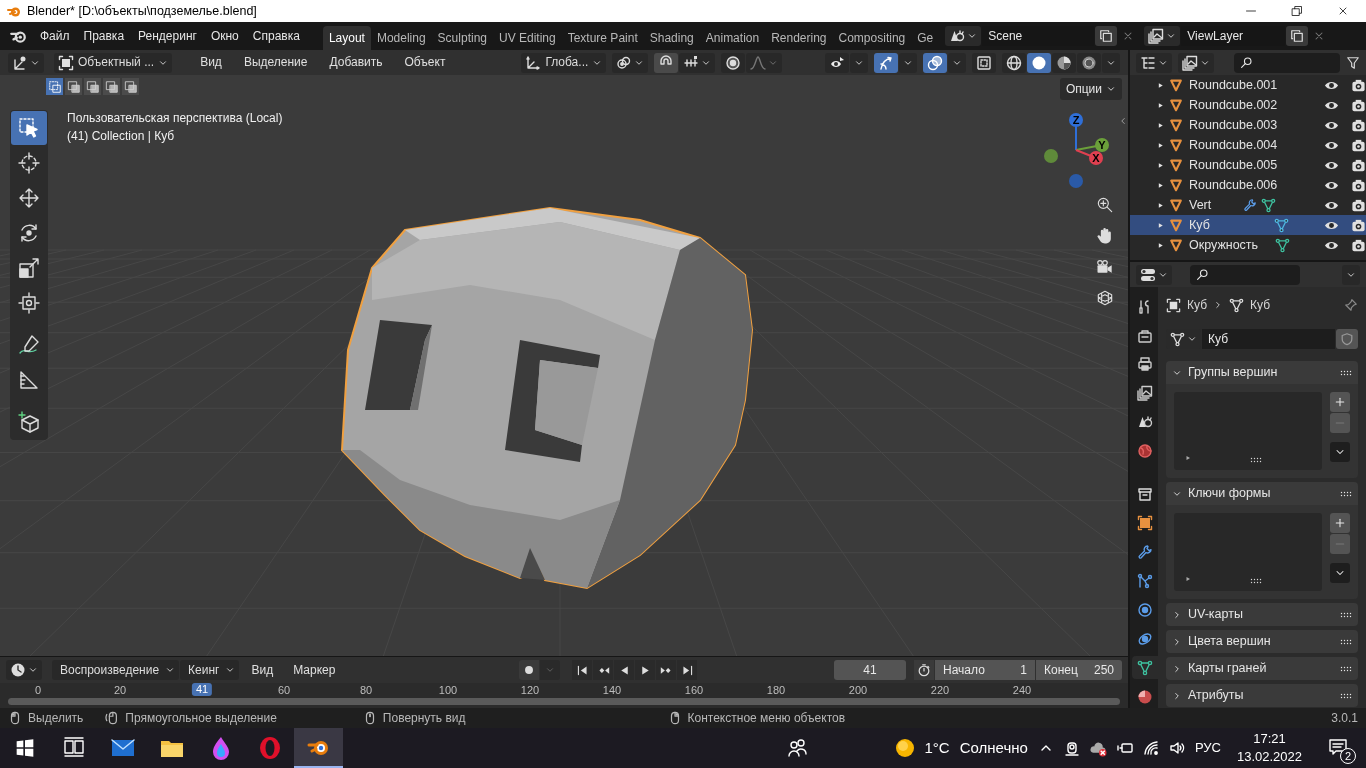 The width and height of the screenshot is (1366, 768). What do you see at coordinates (167, 36) in the screenshot?
I see `menu-item: Рендеринг` at bounding box center [167, 36].